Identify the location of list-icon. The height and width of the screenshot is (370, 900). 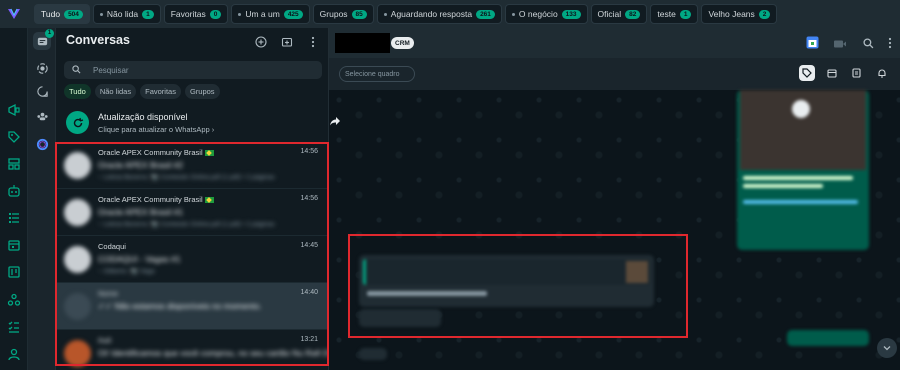
(14, 218).